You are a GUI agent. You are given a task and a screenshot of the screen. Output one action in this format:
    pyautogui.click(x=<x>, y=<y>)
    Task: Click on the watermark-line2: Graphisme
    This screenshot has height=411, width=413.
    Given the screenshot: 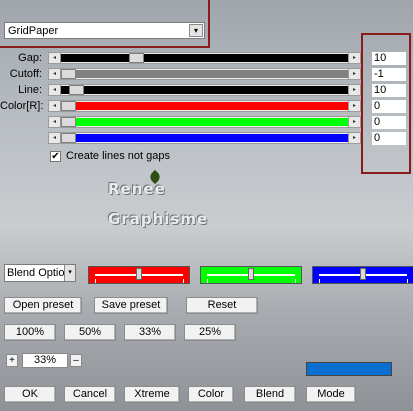 What is the action you would take?
    pyautogui.click(x=158, y=219)
    